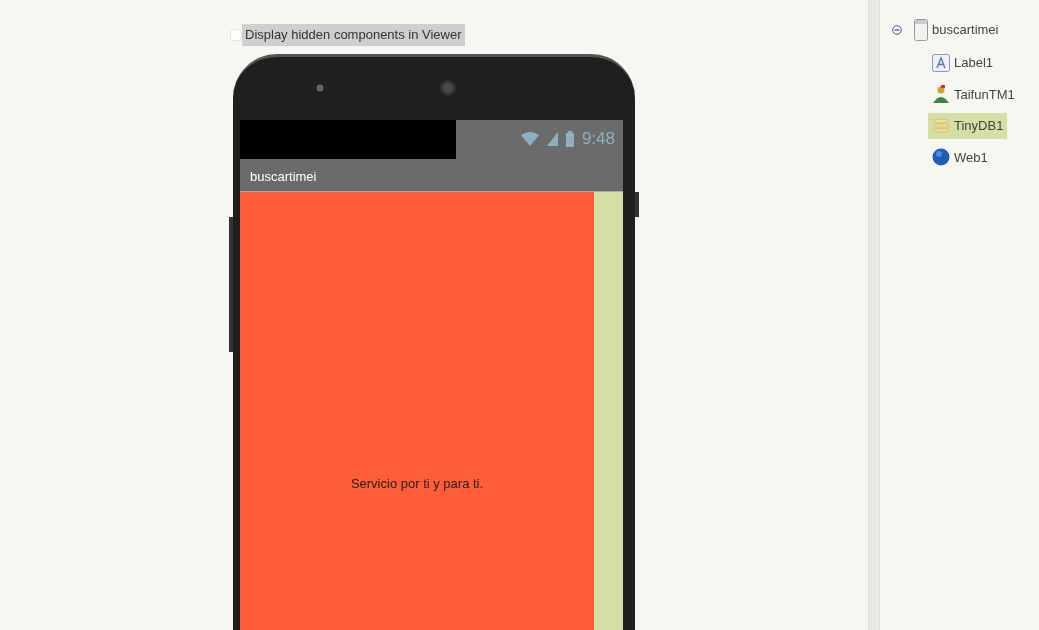 The image size is (1039, 630). Describe the element at coordinates (529, 139) in the screenshot. I see `wifi-icon` at that location.